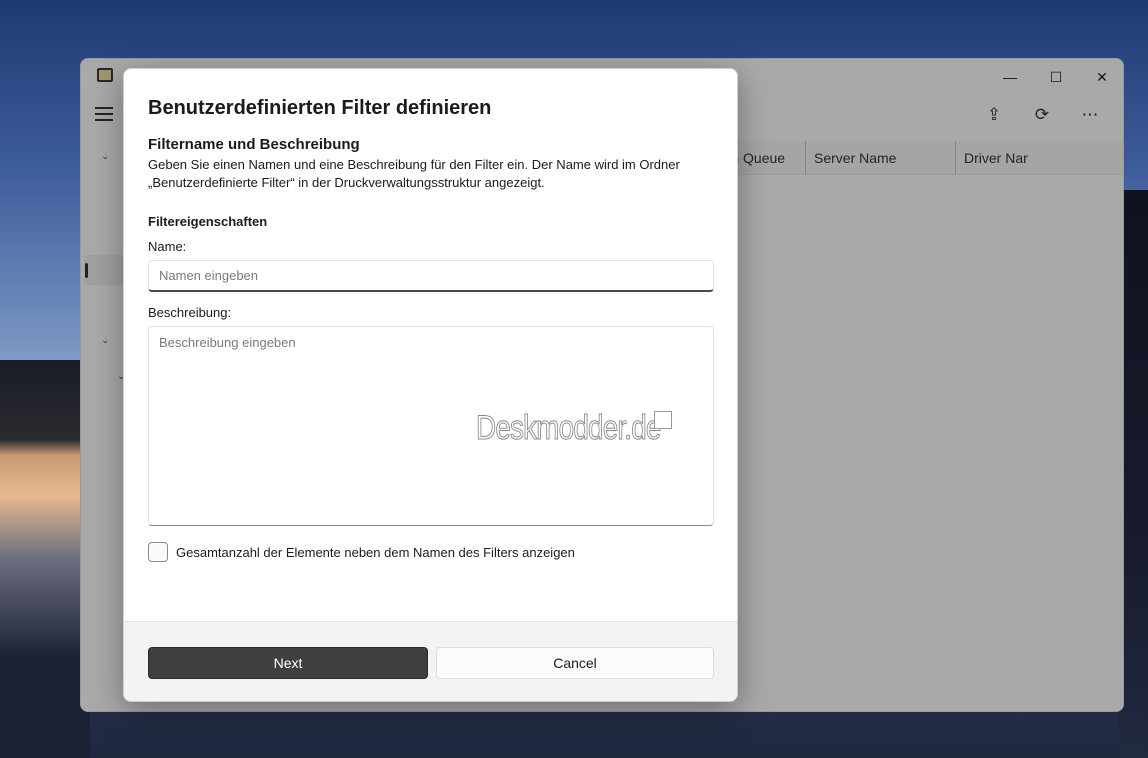  Describe the element at coordinates (288, 663) in the screenshot. I see `next-button: Next` at that location.